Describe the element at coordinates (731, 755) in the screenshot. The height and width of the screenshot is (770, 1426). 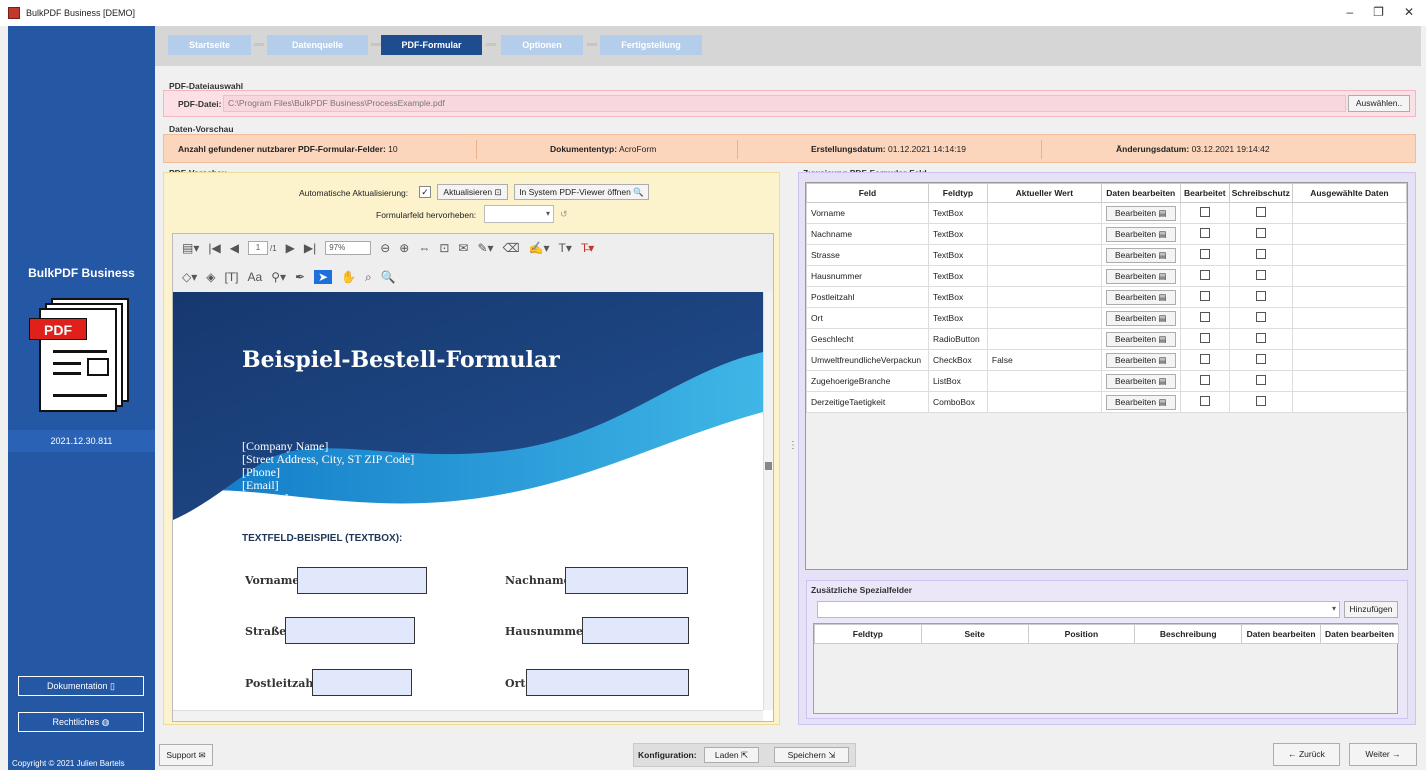
I see `load-config-button: Laden ⇱` at that location.